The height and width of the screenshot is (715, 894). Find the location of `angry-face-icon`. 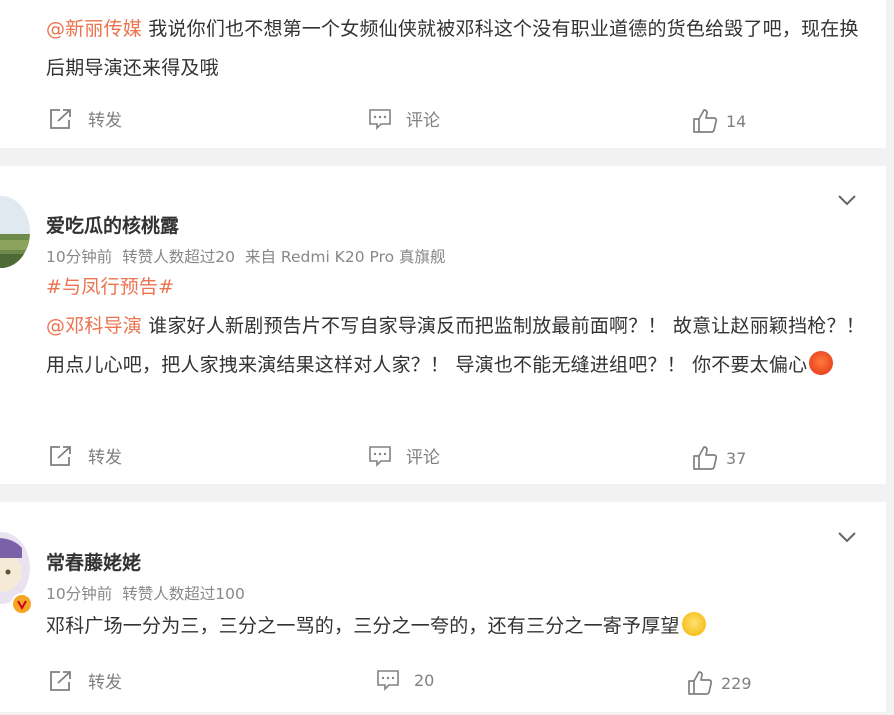

angry-face-icon is located at coordinates (821, 363).